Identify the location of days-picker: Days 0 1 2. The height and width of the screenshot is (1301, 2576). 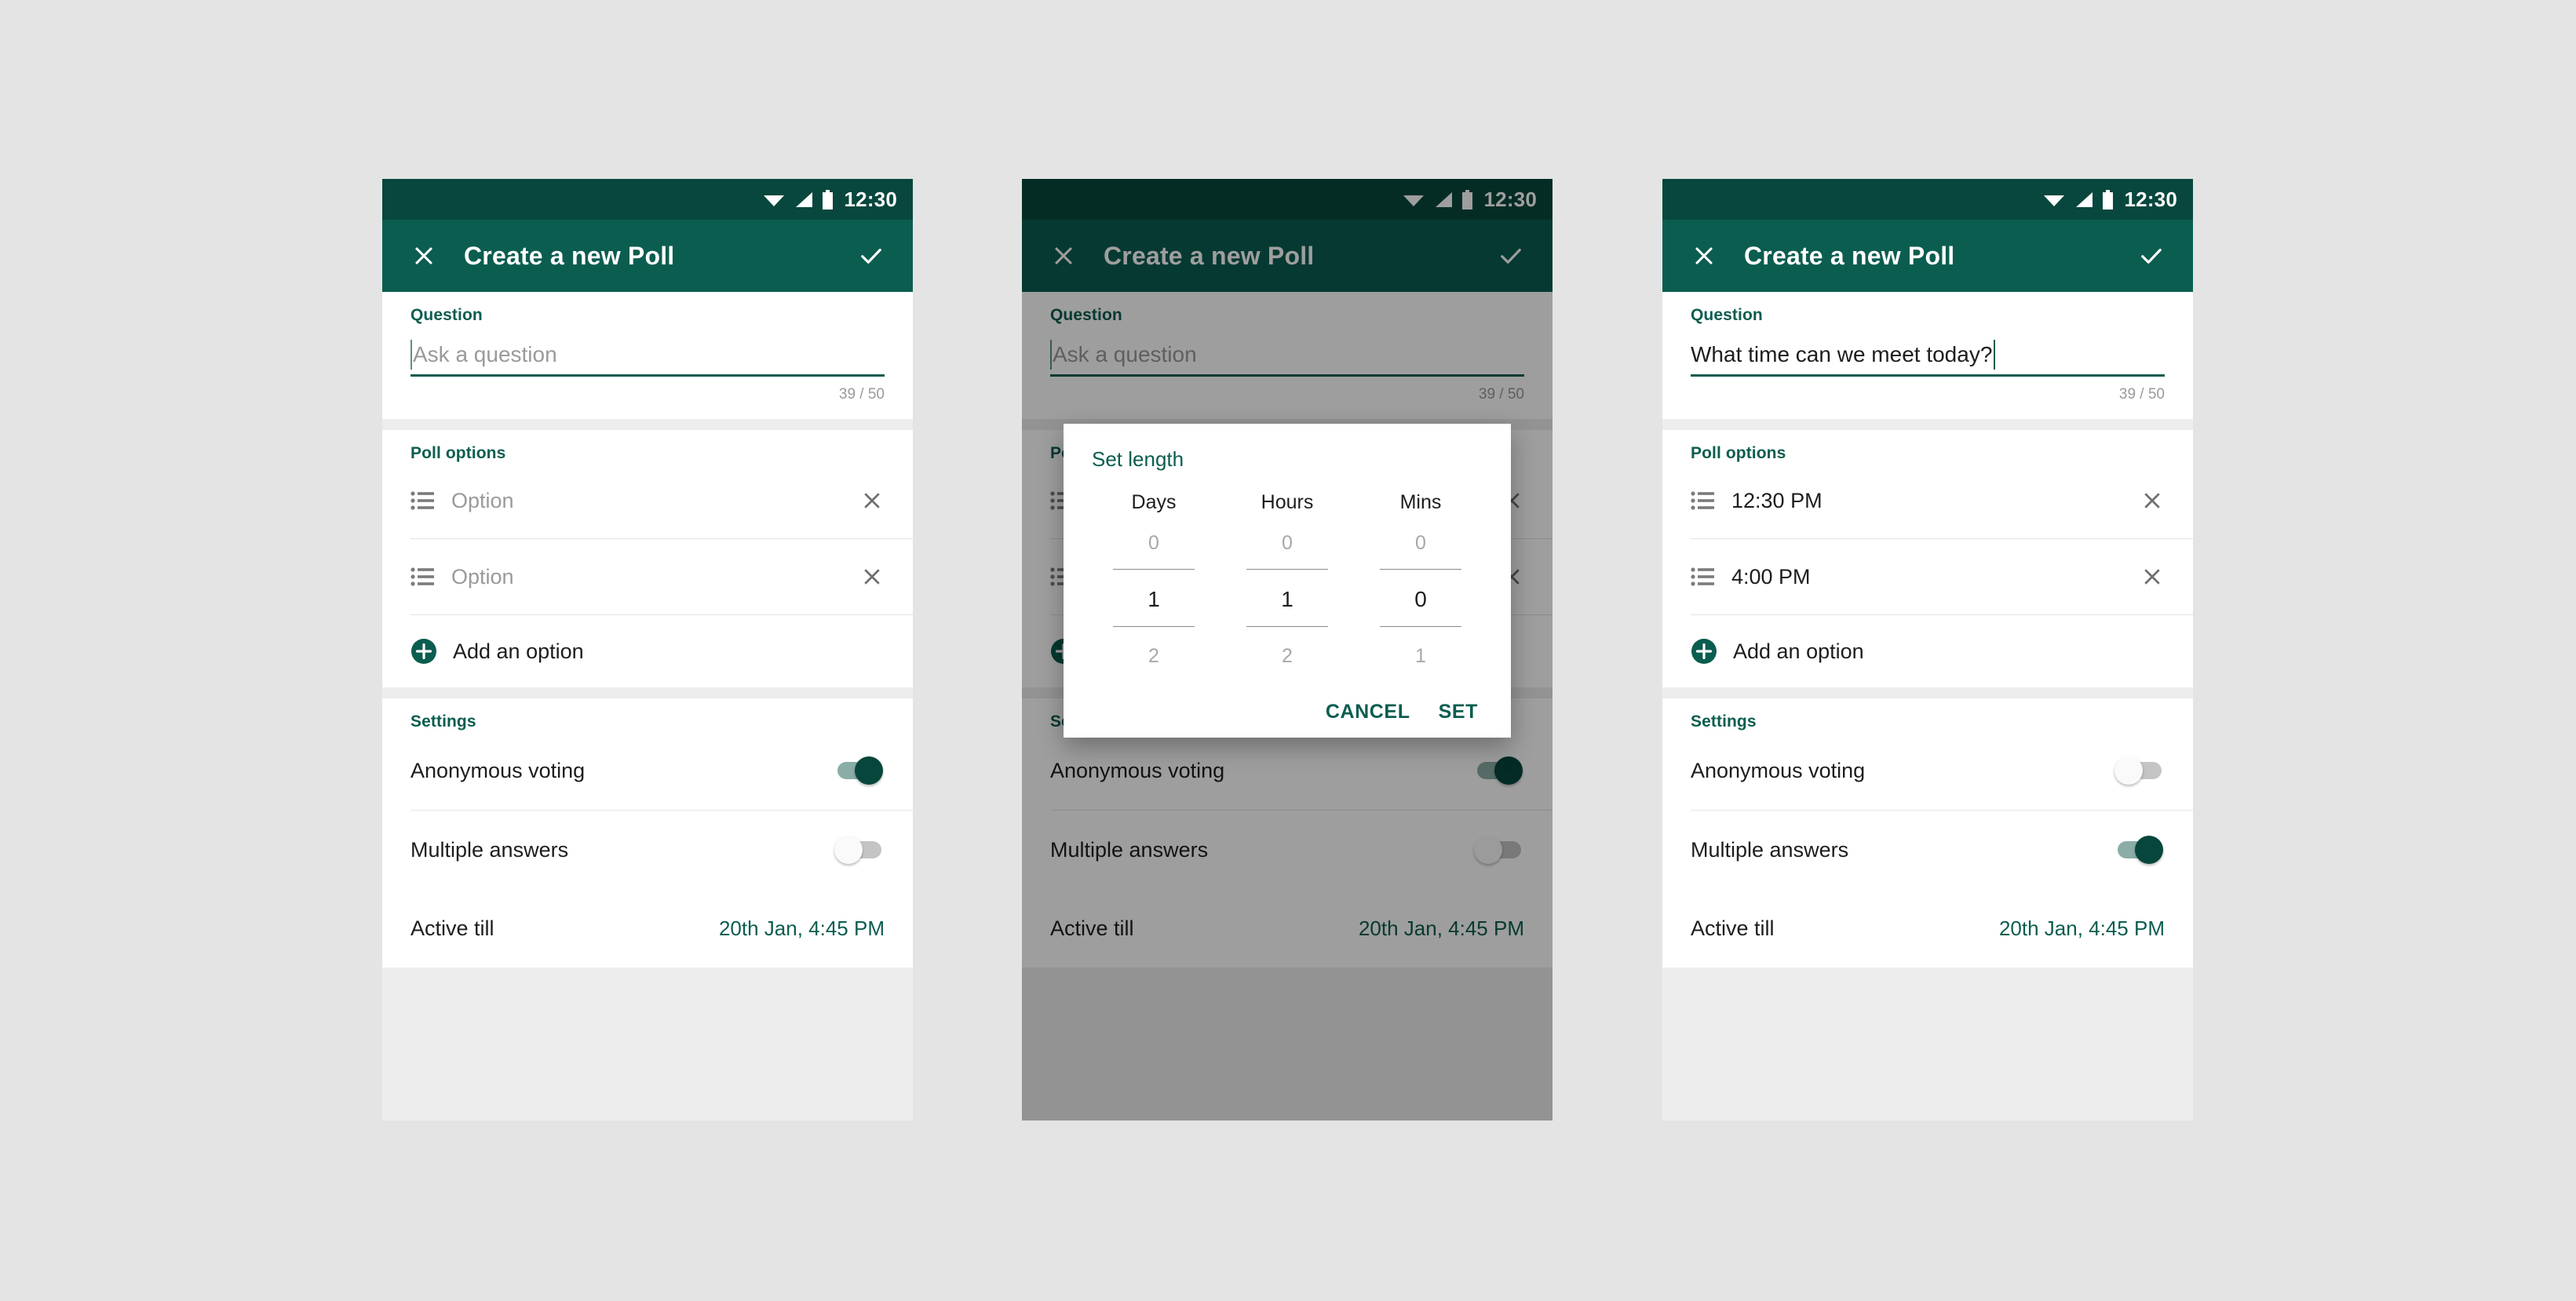
(1153, 581).